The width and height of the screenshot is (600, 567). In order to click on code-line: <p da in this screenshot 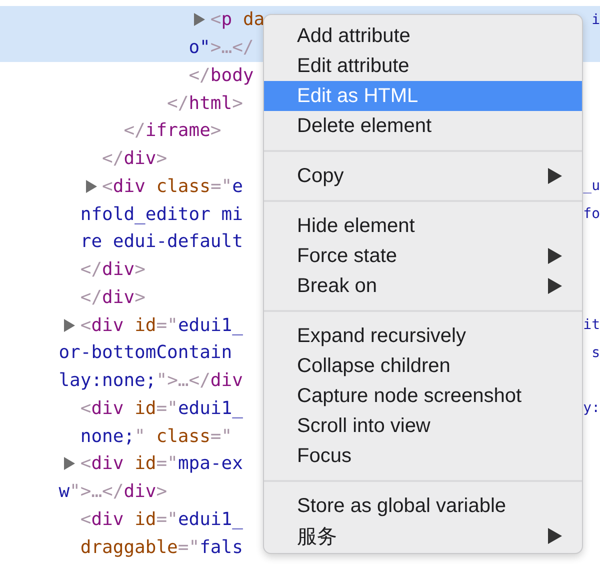, I will do `click(237, 19)`.